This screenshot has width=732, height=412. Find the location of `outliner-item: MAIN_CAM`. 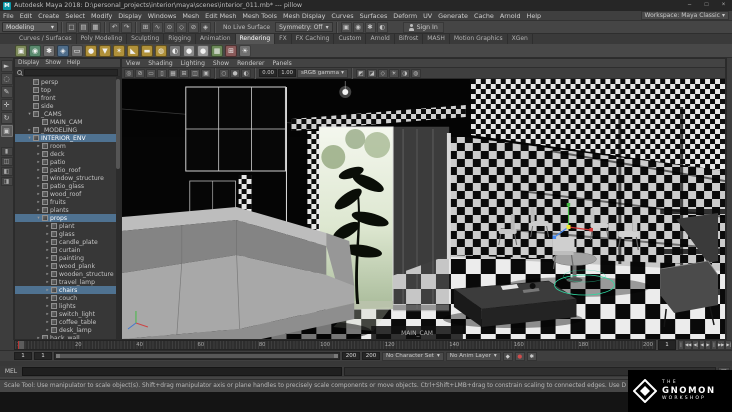

outliner-item: MAIN_CAM is located at coordinates (67, 122).